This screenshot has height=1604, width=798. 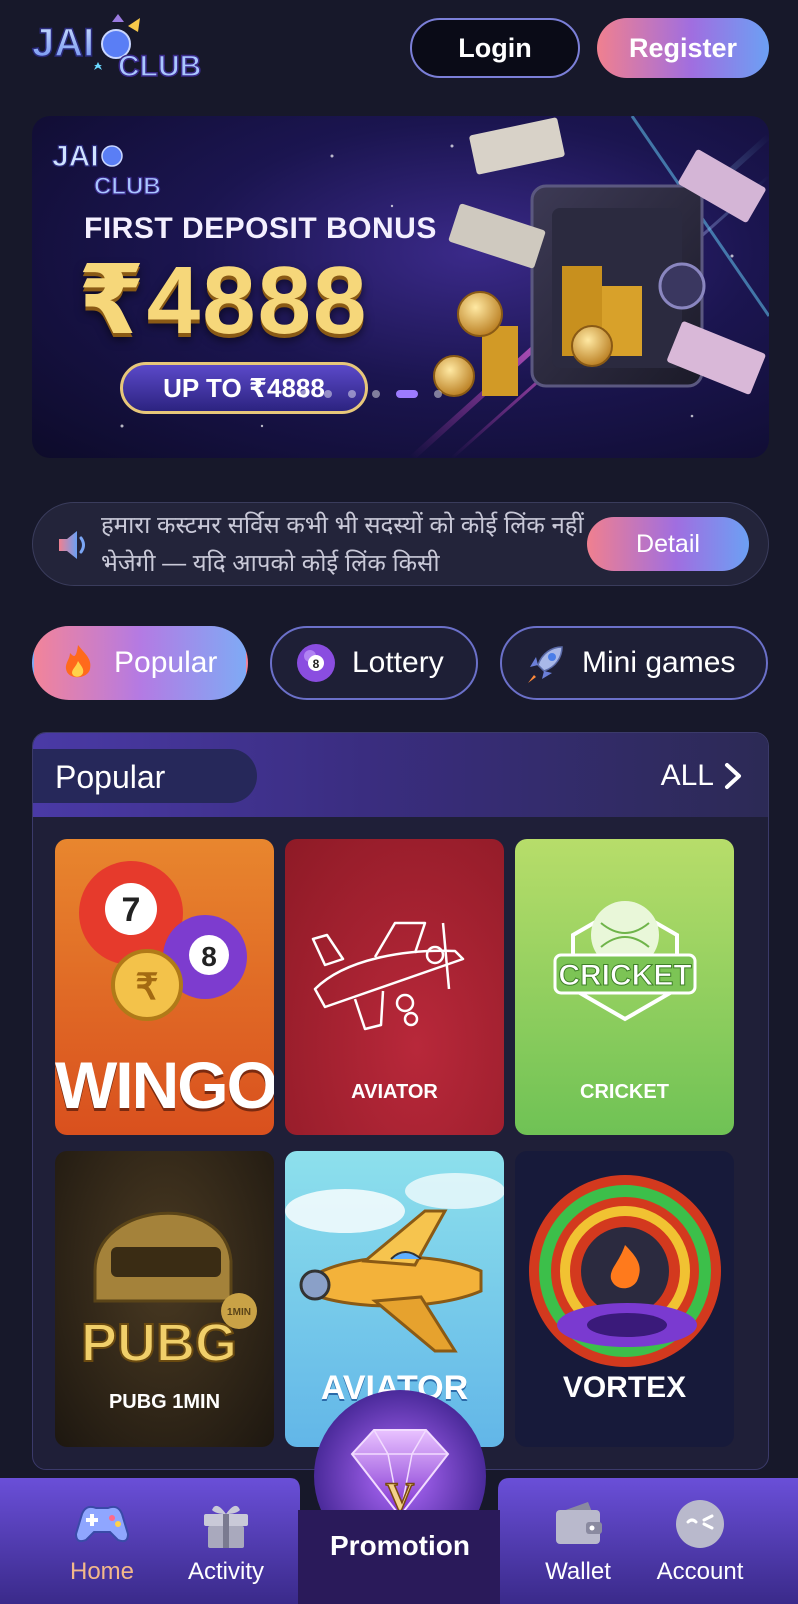 What do you see at coordinates (226, 1526) in the screenshot?
I see `gift-icon` at bounding box center [226, 1526].